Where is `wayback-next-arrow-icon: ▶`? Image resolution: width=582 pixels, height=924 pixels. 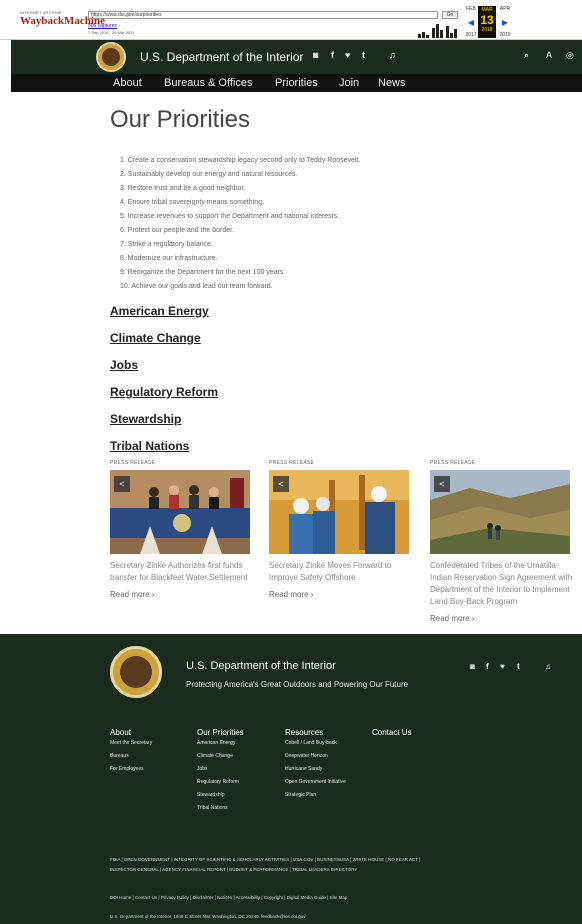
wayback-next-arrow-icon: ▶ is located at coordinates (505, 22).